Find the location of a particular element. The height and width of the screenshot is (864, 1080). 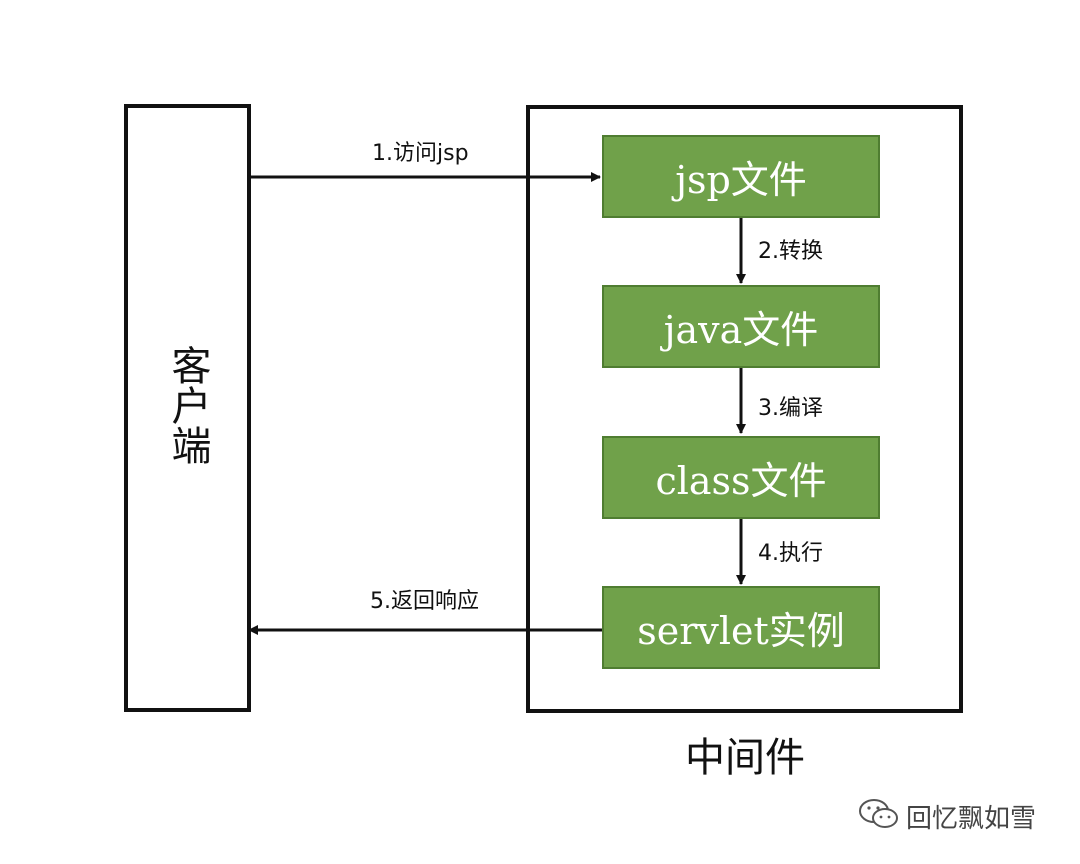

step-label-access: 1.访问jsp is located at coordinates (420, 153).